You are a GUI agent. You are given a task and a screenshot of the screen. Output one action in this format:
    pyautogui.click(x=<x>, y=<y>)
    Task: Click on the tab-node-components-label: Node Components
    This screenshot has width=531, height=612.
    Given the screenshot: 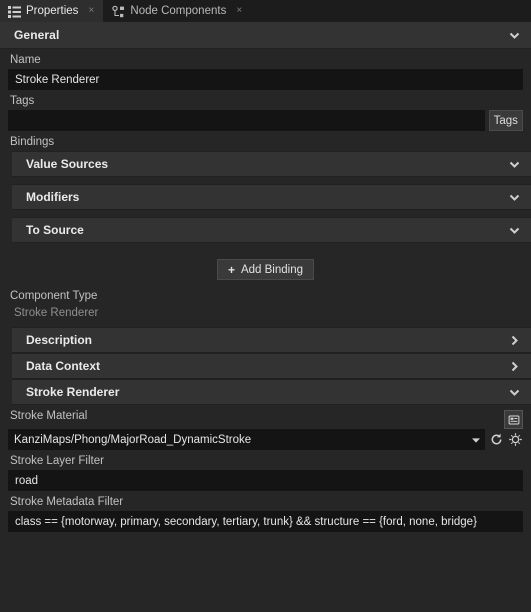 What is the action you would take?
    pyautogui.click(x=178, y=11)
    